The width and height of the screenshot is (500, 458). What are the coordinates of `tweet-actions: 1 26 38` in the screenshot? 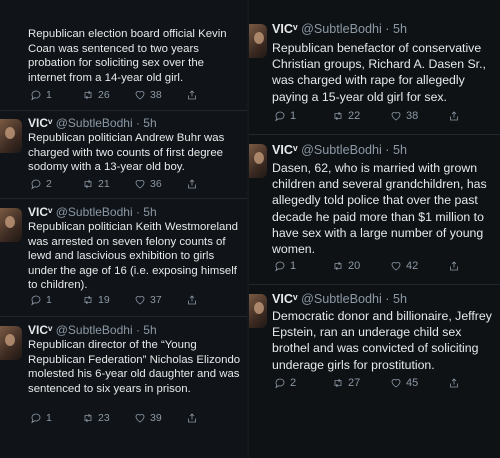 It's located at (134, 95).